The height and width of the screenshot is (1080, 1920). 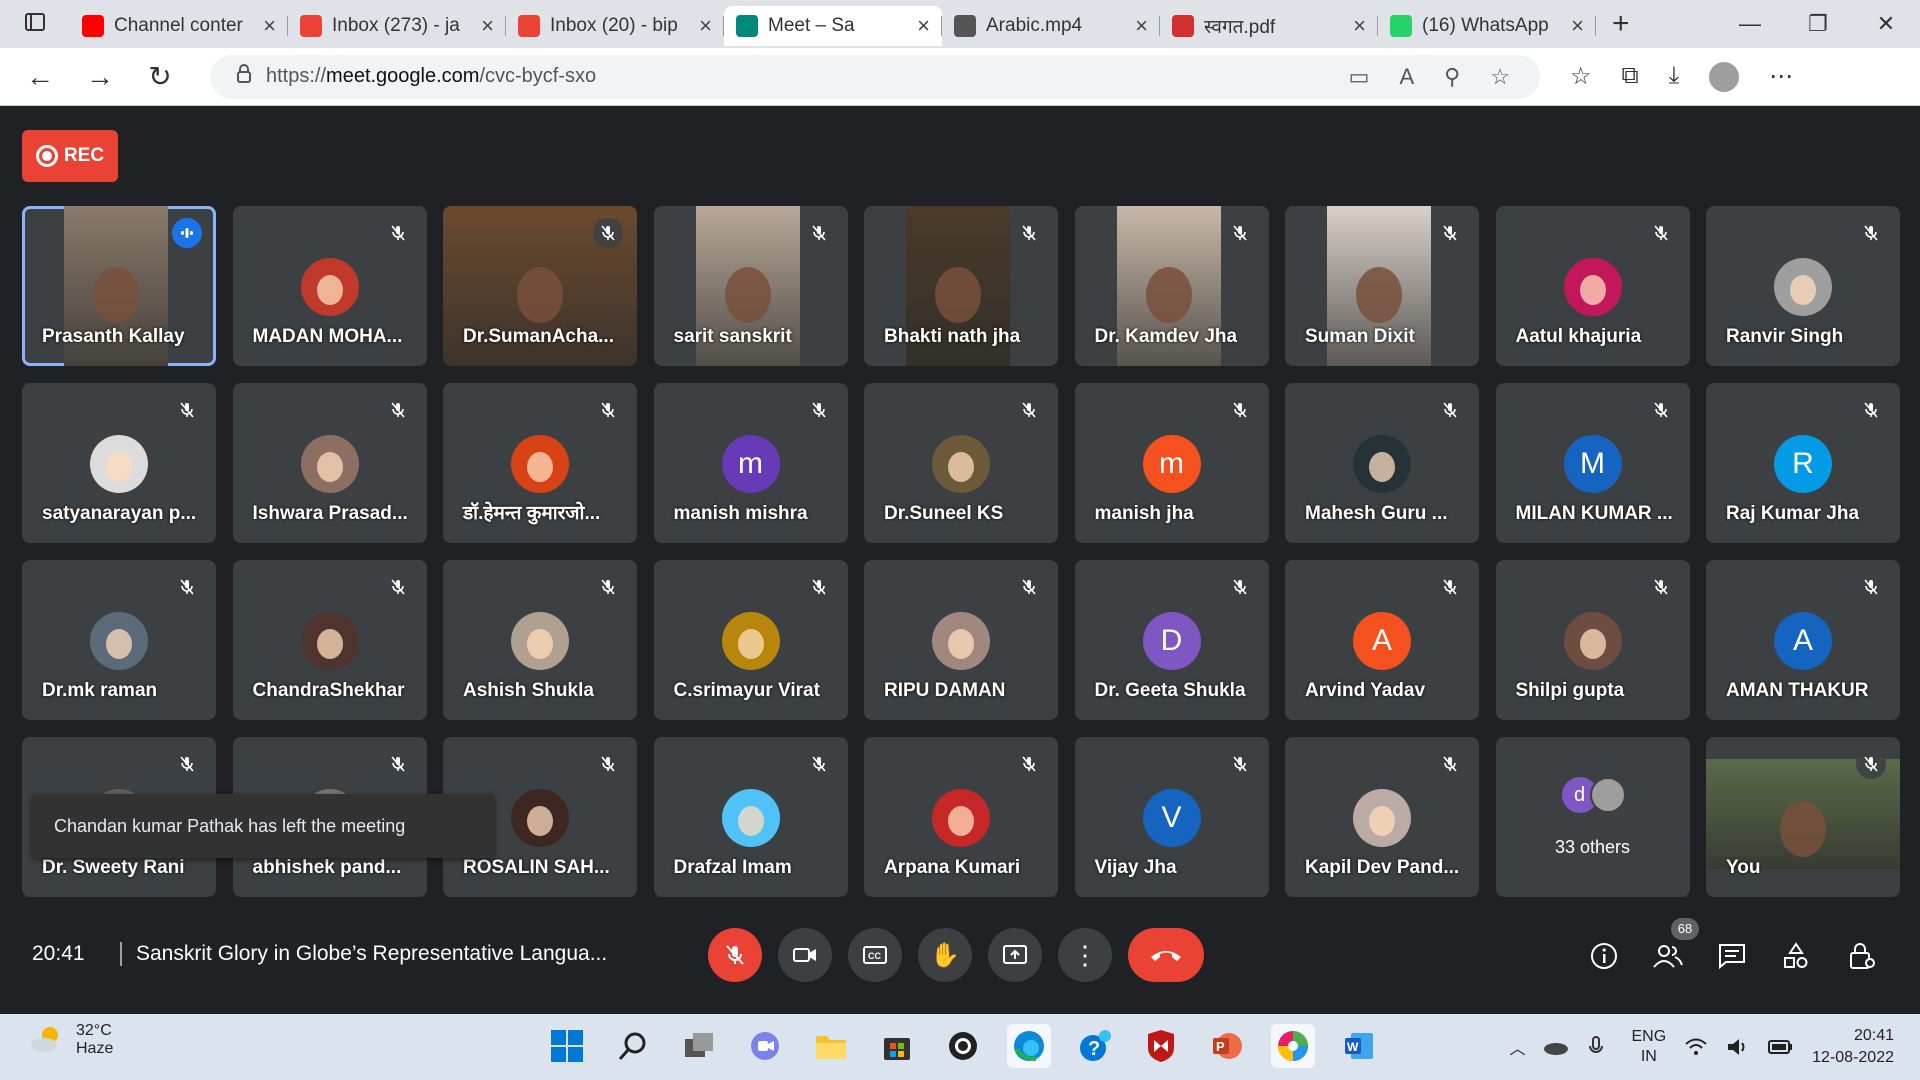 What do you see at coordinates (35, 24) in the screenshot?
I see `tab-actions-icon` at bounding box center [35, 24].